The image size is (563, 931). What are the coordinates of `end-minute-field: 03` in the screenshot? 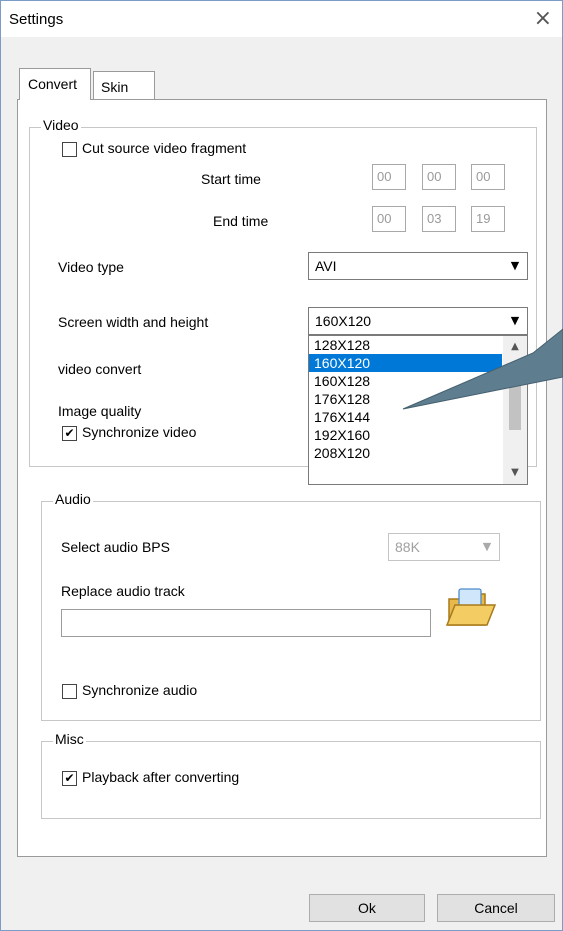 It's located at (439, 219).